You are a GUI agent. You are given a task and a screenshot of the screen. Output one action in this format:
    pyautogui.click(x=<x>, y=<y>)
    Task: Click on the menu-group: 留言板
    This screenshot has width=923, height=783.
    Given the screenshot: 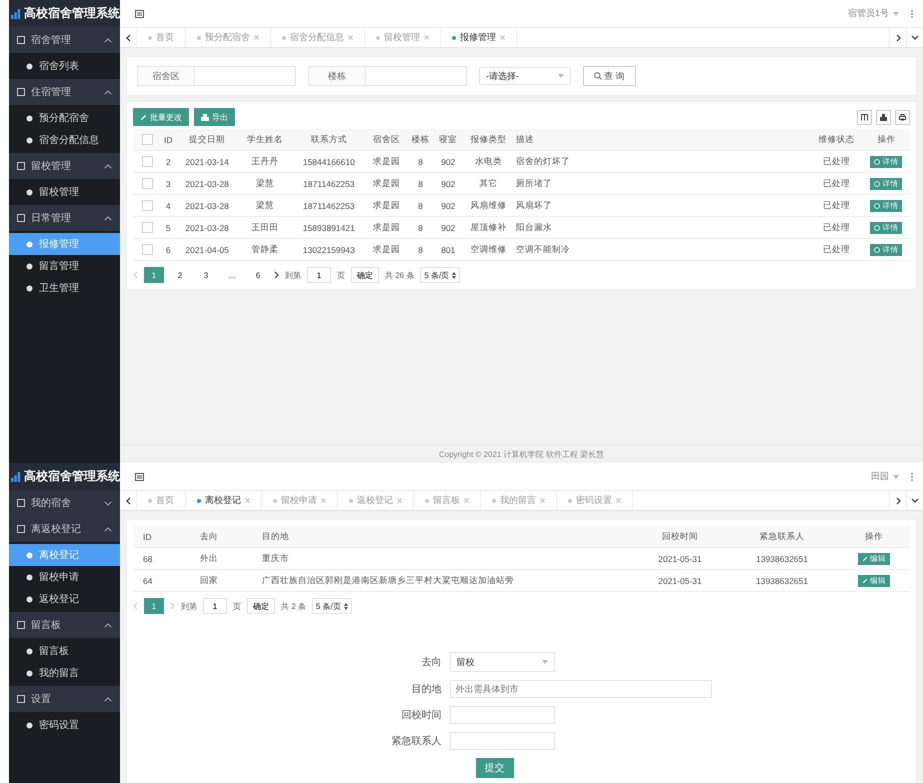 What is the action you would take?
    pyautogui.click(x=64, y=625)
    